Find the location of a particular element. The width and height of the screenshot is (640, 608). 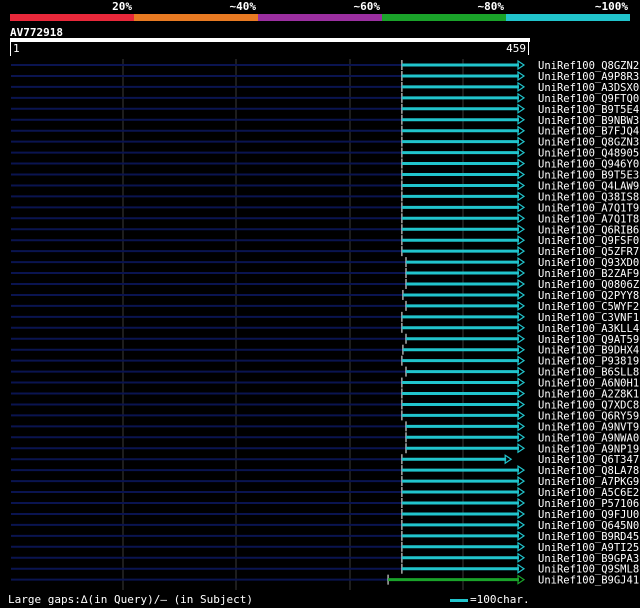

scale-note: =100char. is located at coordinates (490, 599).